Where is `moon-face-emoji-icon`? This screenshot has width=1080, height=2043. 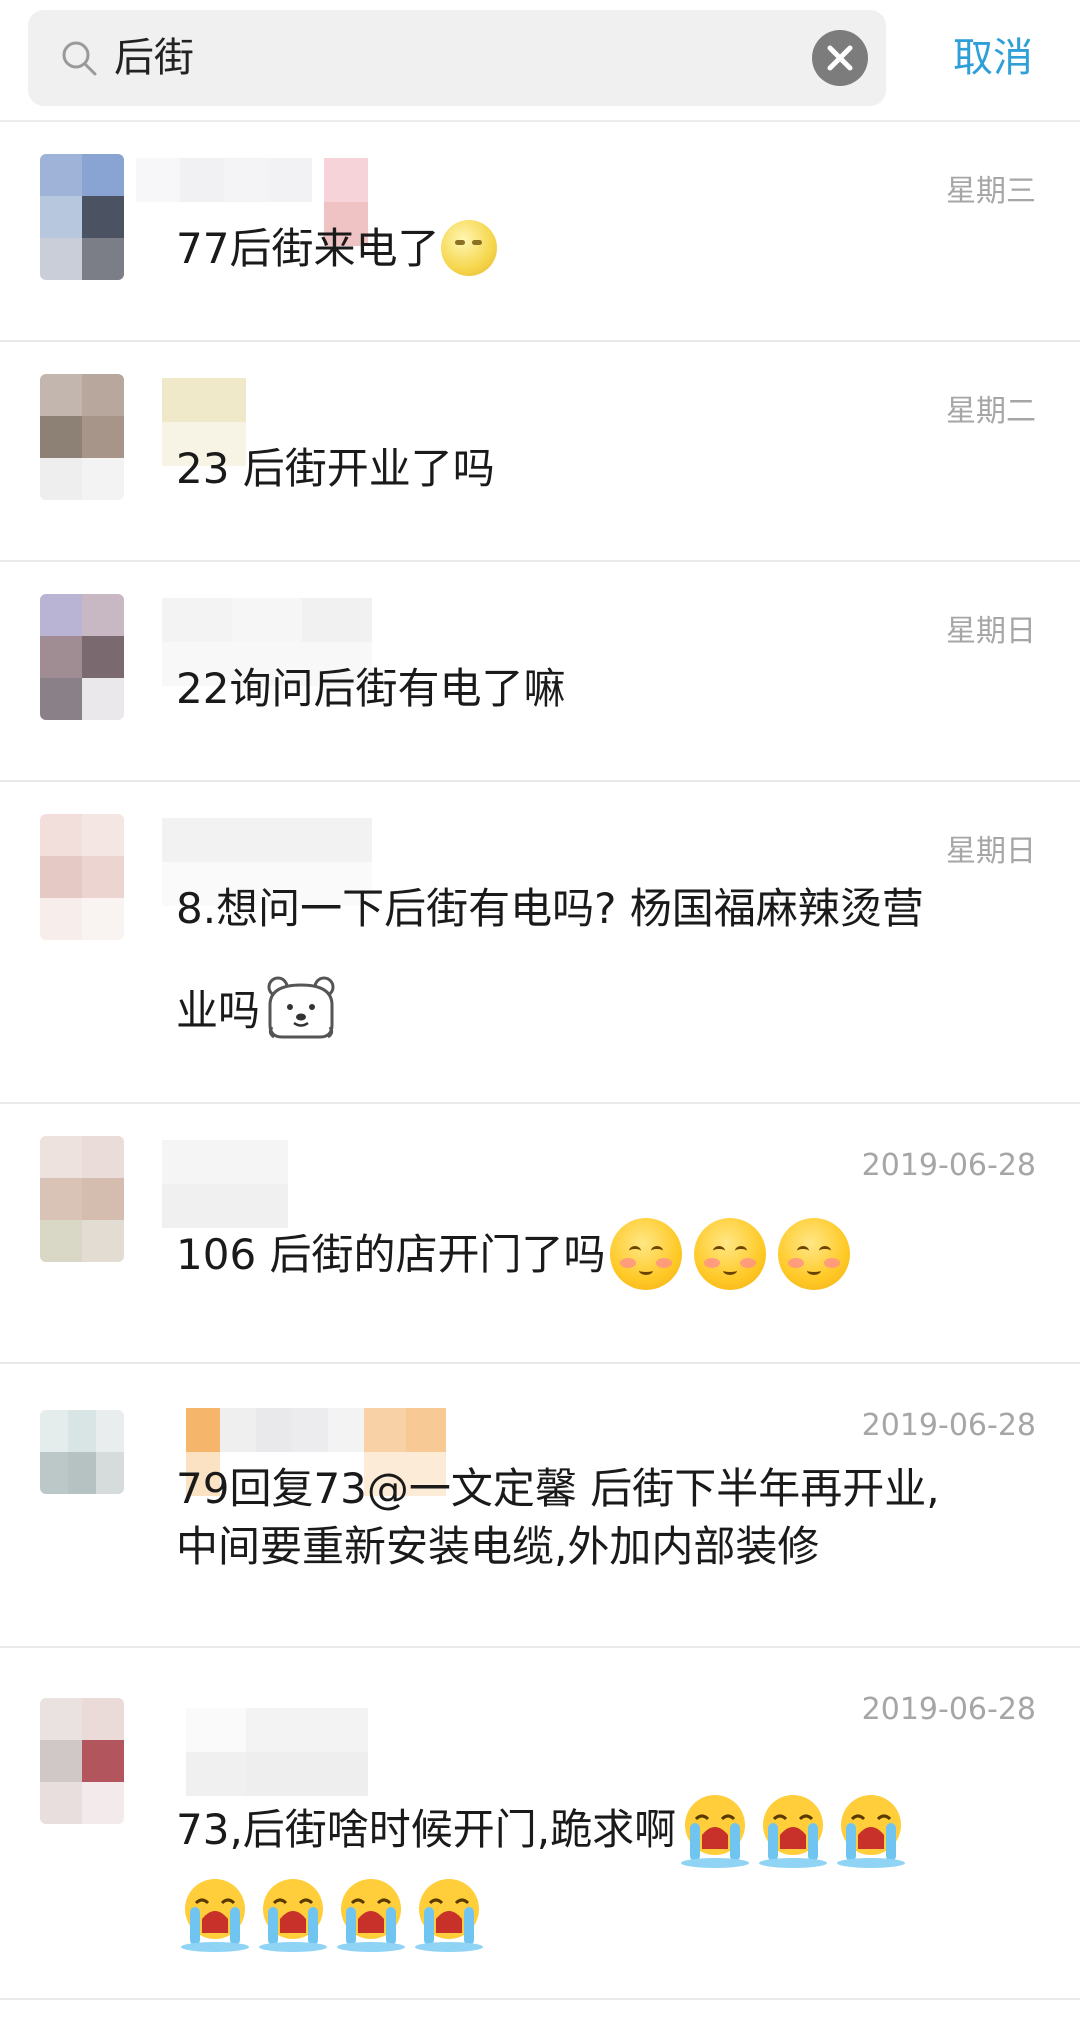 moon-face-emoji-icon is located at coordinates (469, 247).